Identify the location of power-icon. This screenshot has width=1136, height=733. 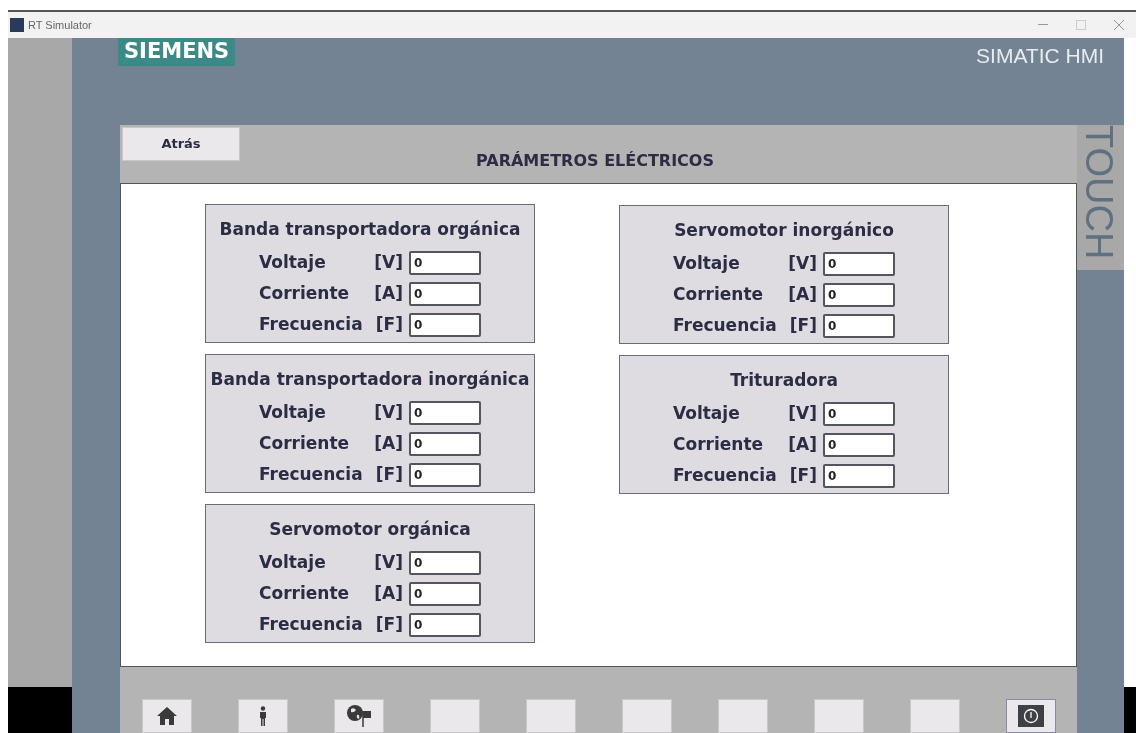
(1031, 716).